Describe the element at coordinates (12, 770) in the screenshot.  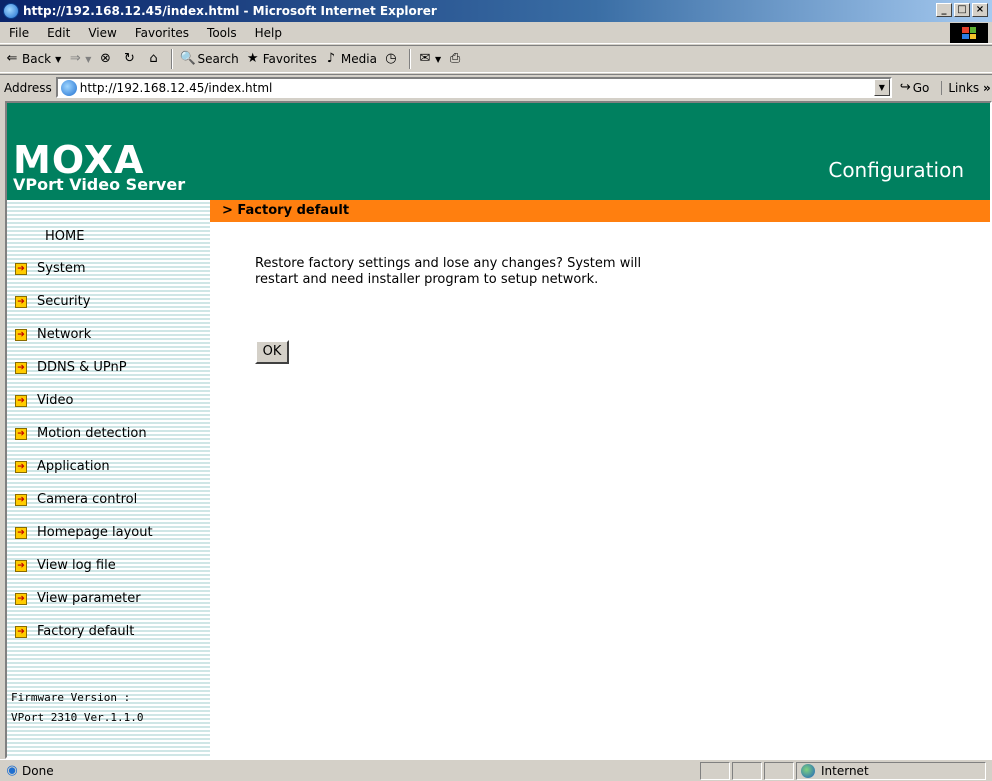
I see `page-done-icon: ◉` at that location.